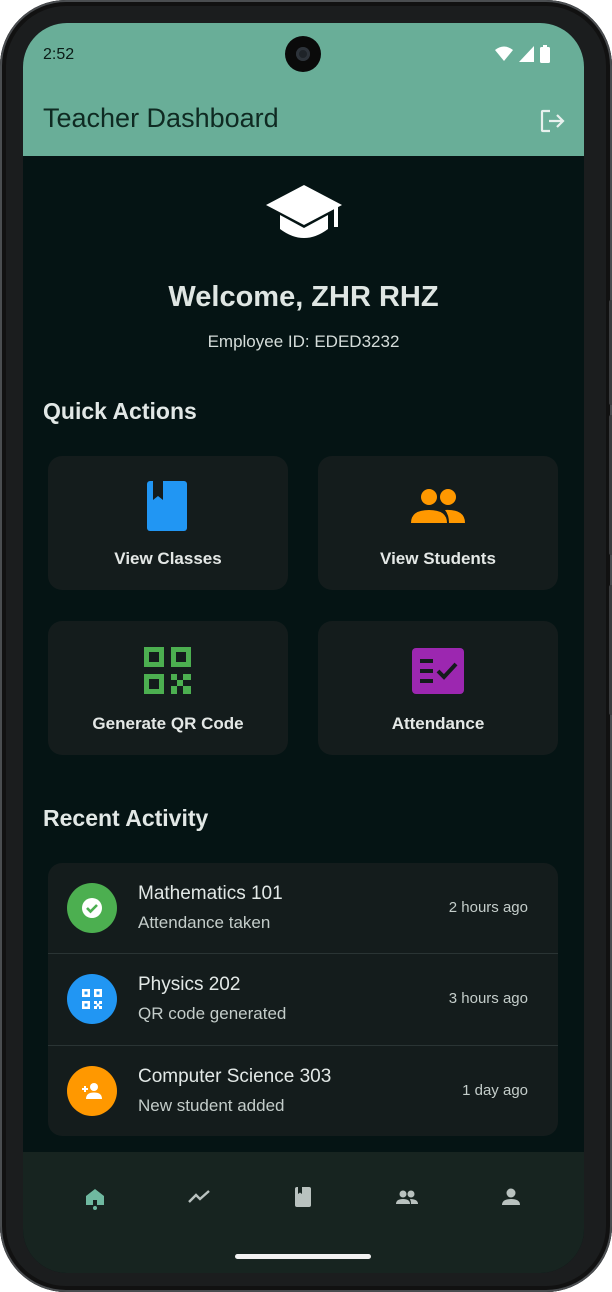  I want to click on logout-icon, so click(552, 121).